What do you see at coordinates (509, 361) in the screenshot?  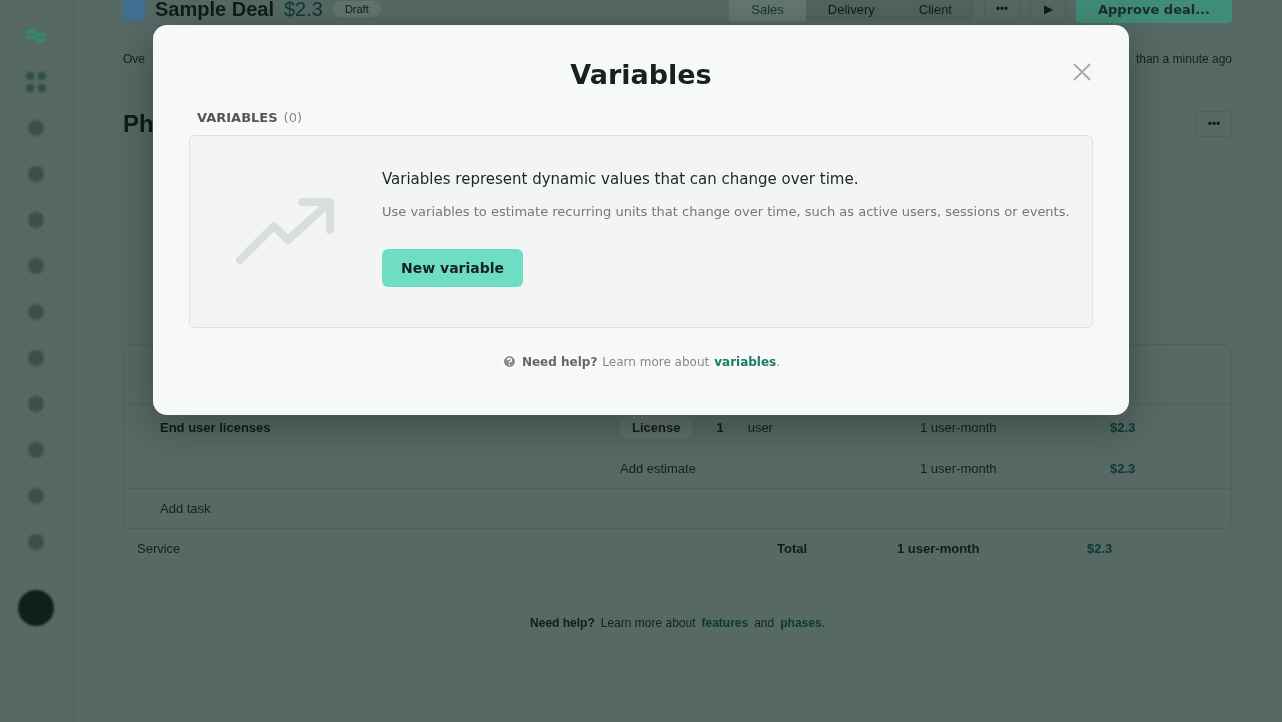 I see `help-icon` at bounding box center [509, 361].